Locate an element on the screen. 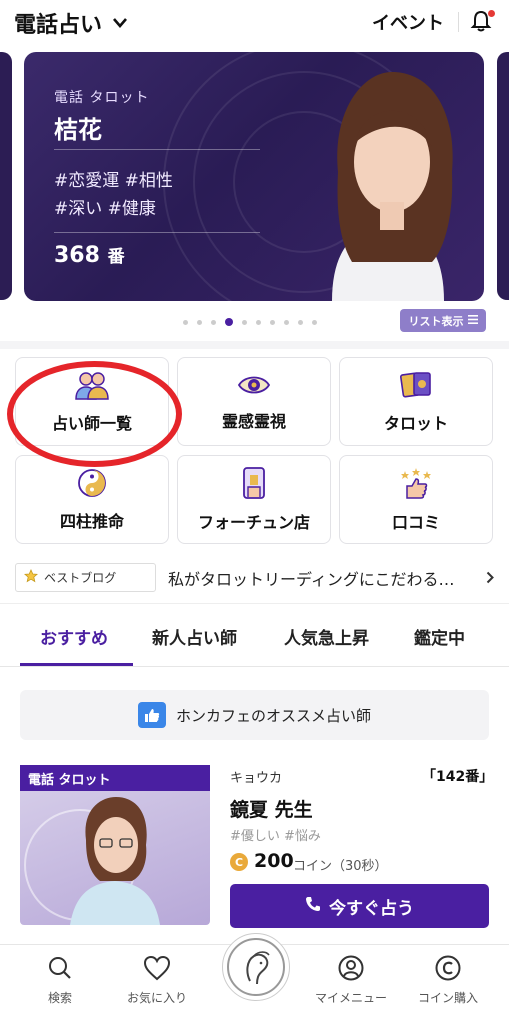 This screenshot has width=509, height=1024. category-fortune-shop: フォーチュン店 is located at coordinates (254, 499).